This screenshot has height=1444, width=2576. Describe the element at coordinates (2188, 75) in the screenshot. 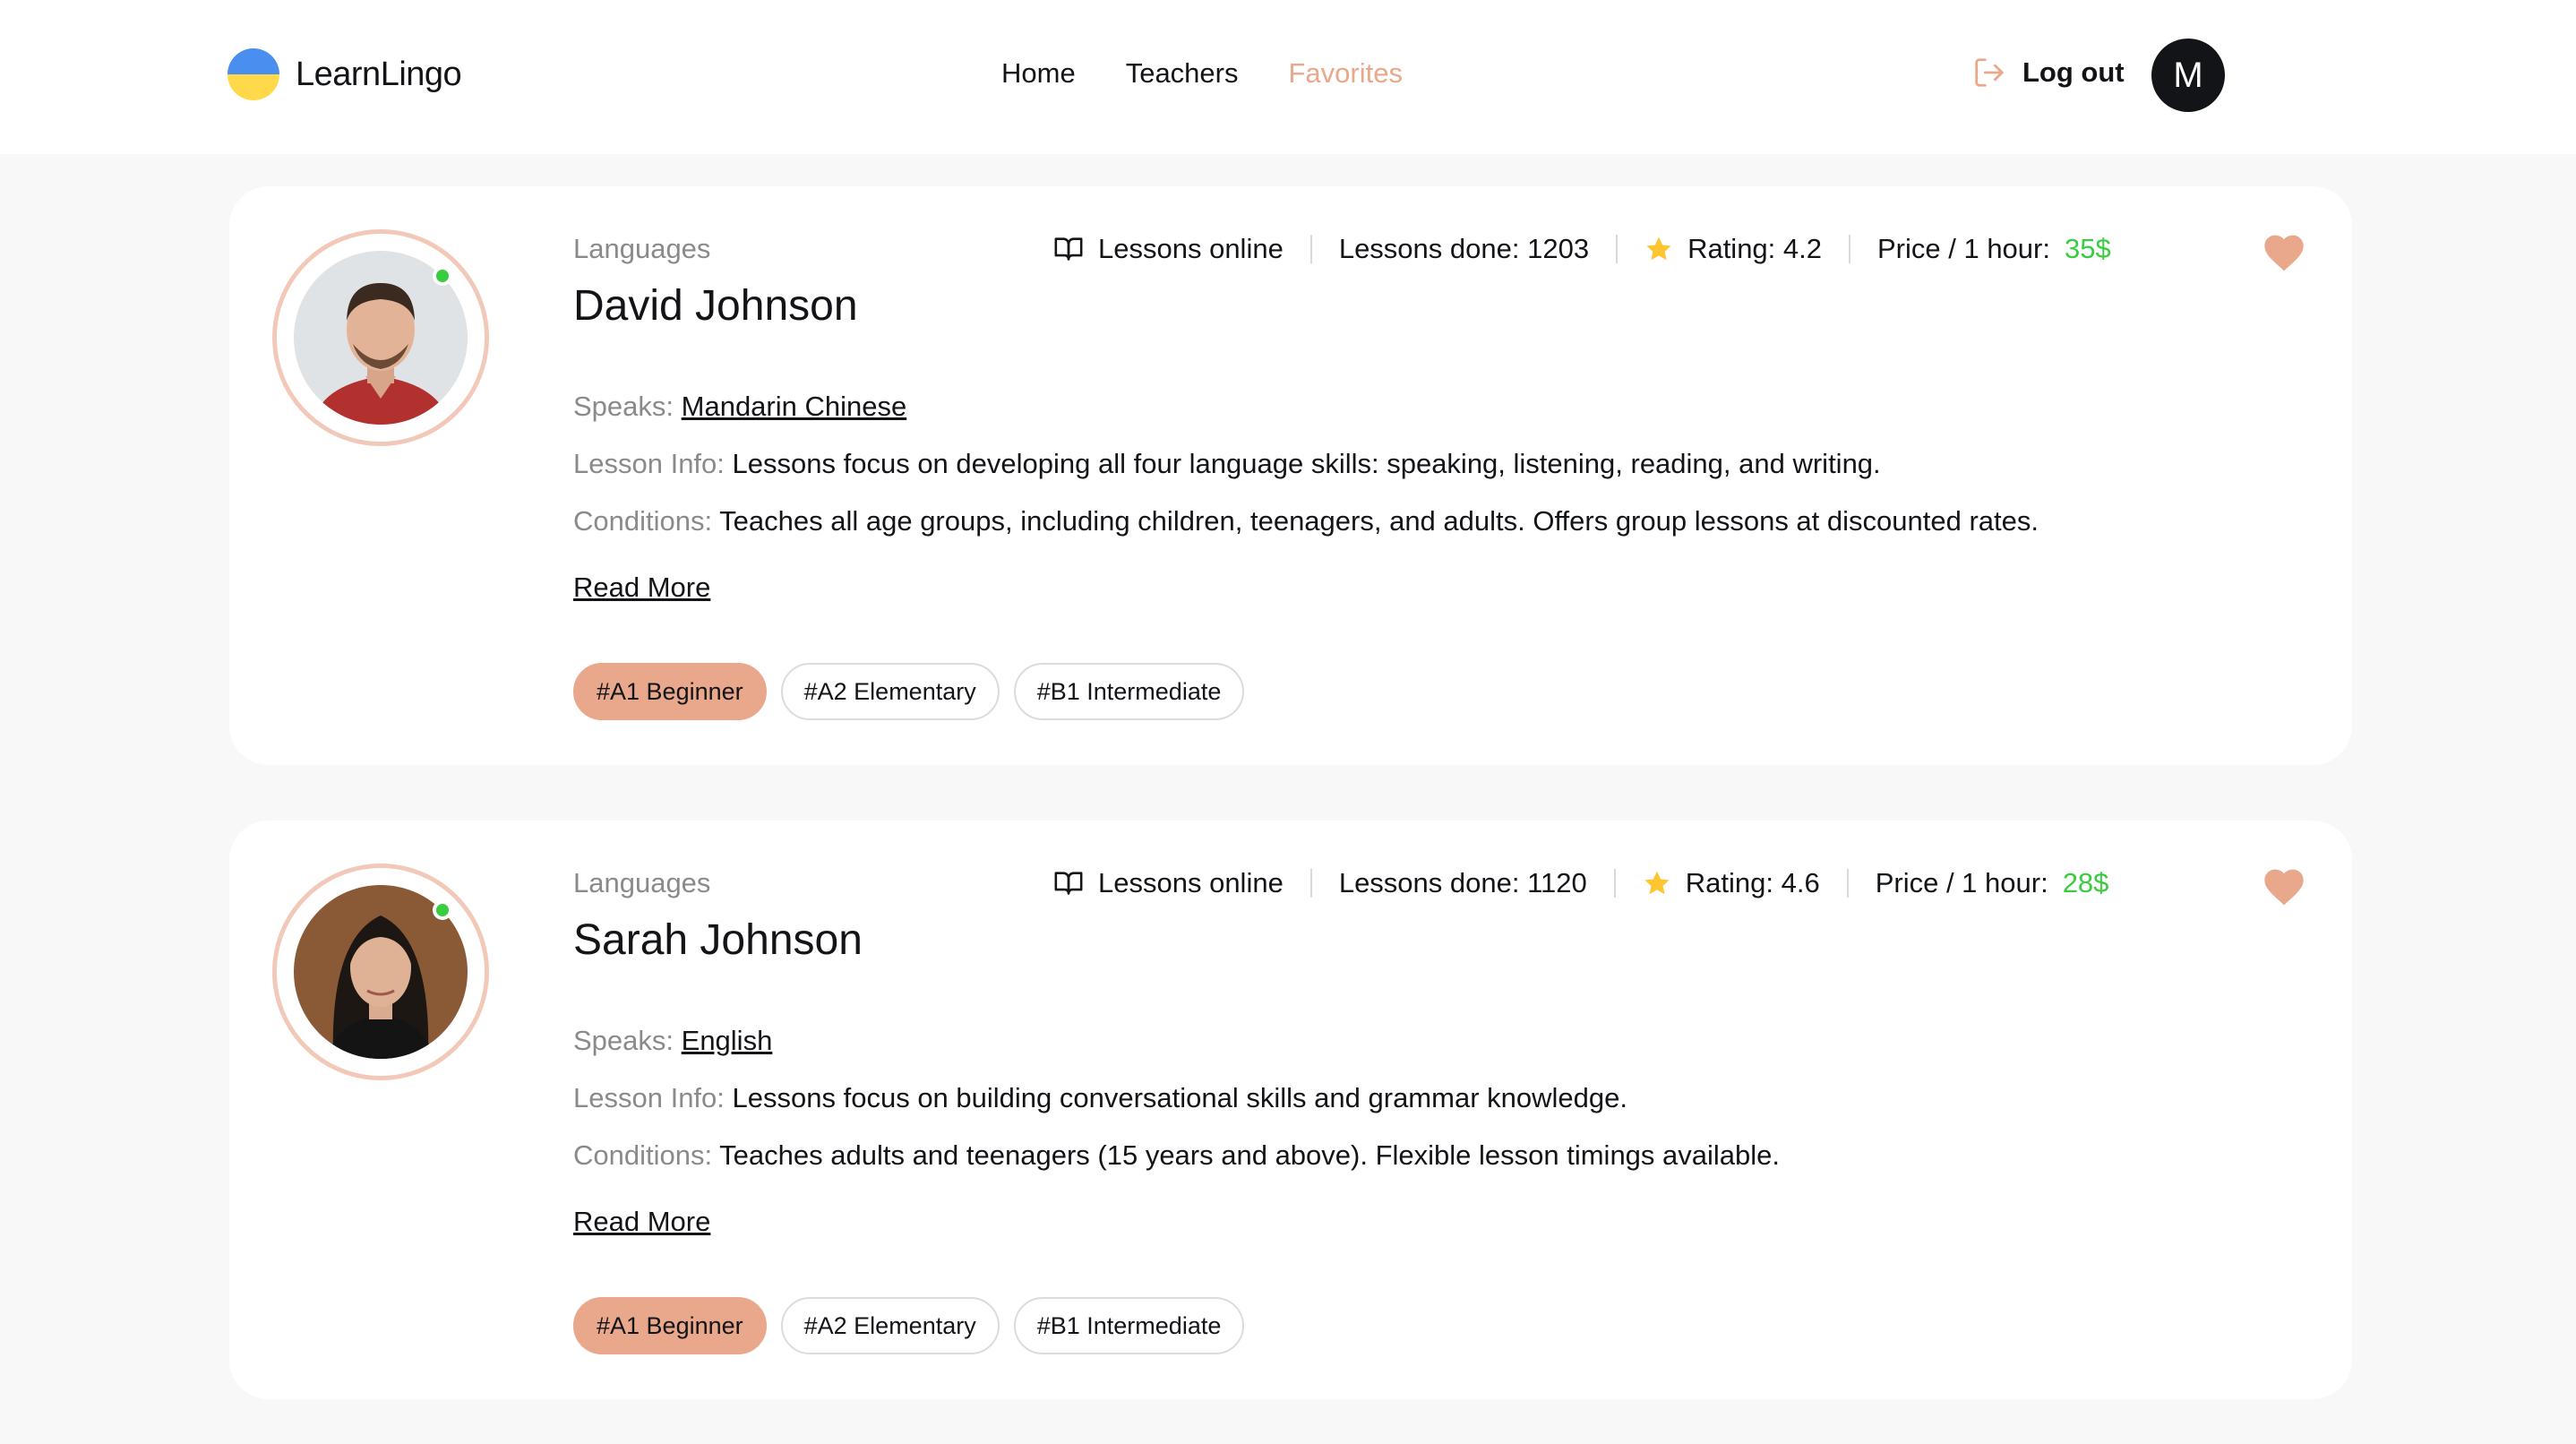

I see `user-avatar: M` at that location.